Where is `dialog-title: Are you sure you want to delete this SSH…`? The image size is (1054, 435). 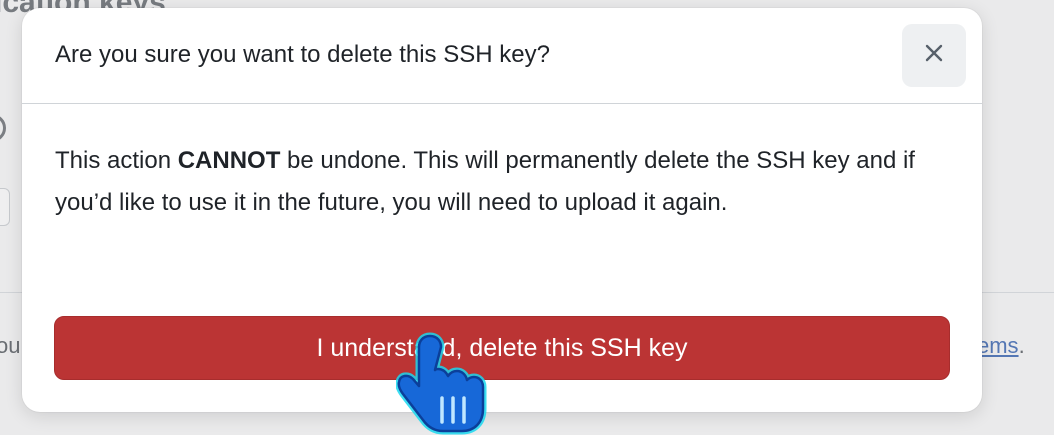
dialog-title: Are you sure you want to delete this SSH… is located at coordinates (302, 54).